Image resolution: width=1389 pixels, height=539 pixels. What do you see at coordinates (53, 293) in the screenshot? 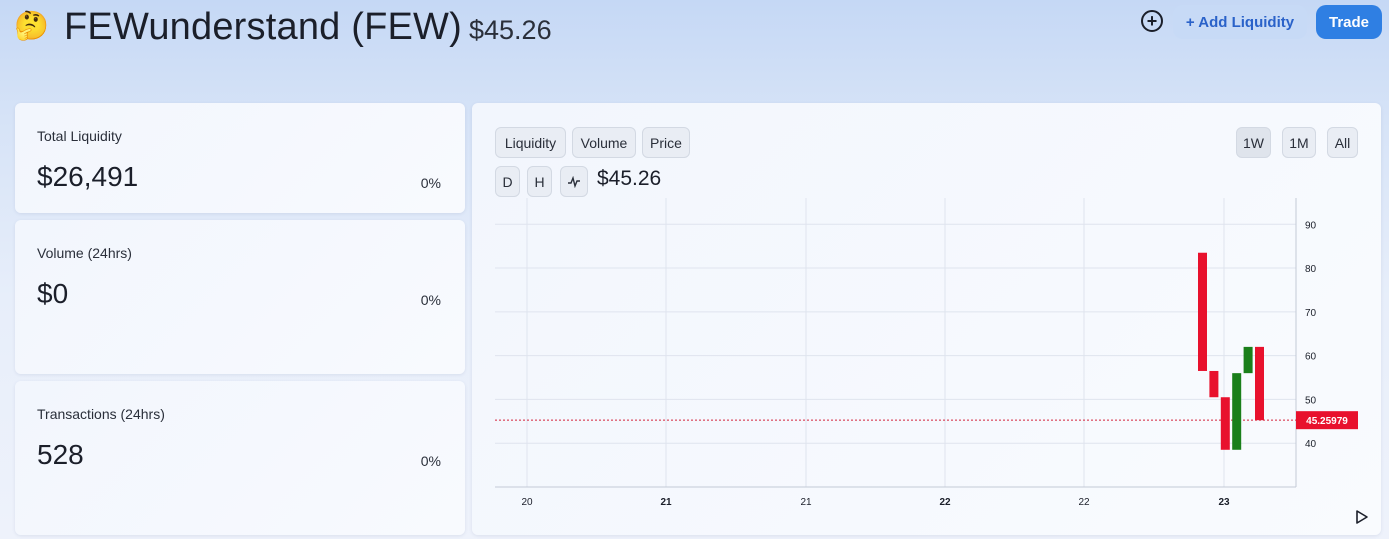
I see `stat-value: $0` at bounding box center [53, 293].